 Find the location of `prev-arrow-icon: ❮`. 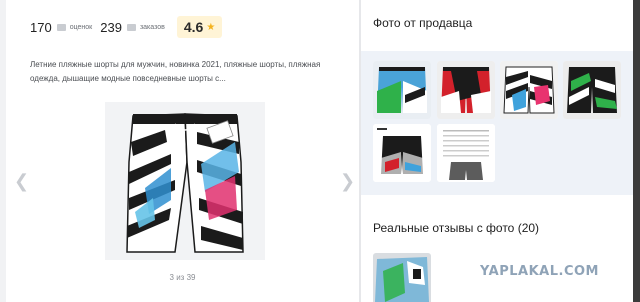

prev-arrow-icon: ❮ is located at coordinates (21, 181).